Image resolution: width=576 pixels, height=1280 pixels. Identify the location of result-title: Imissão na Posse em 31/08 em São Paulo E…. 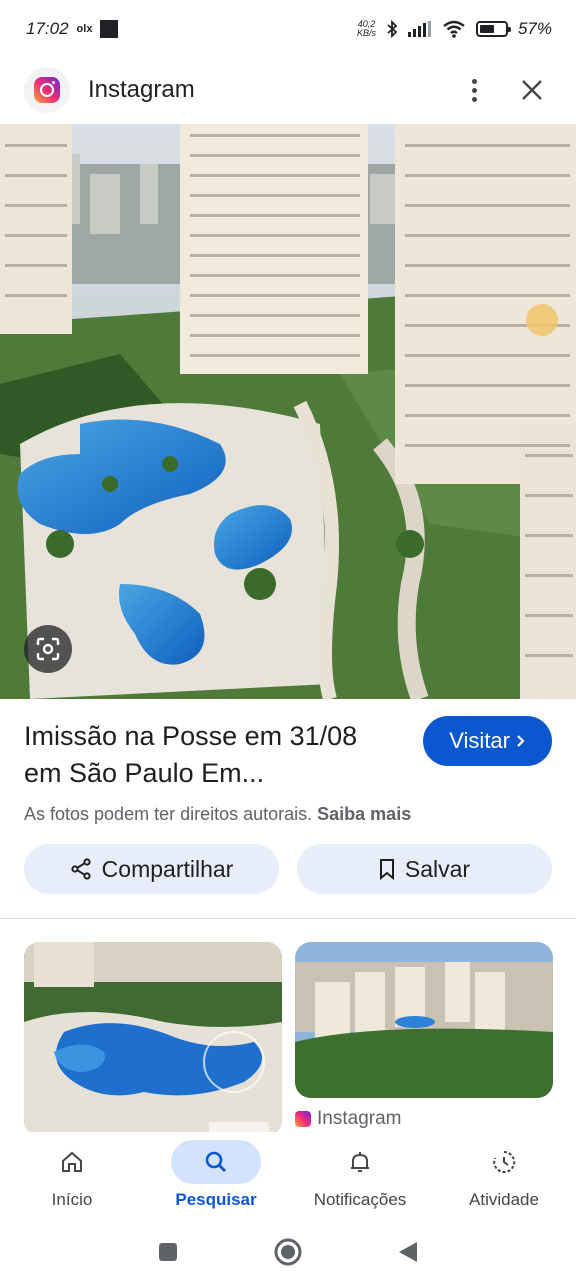
(209, 755).